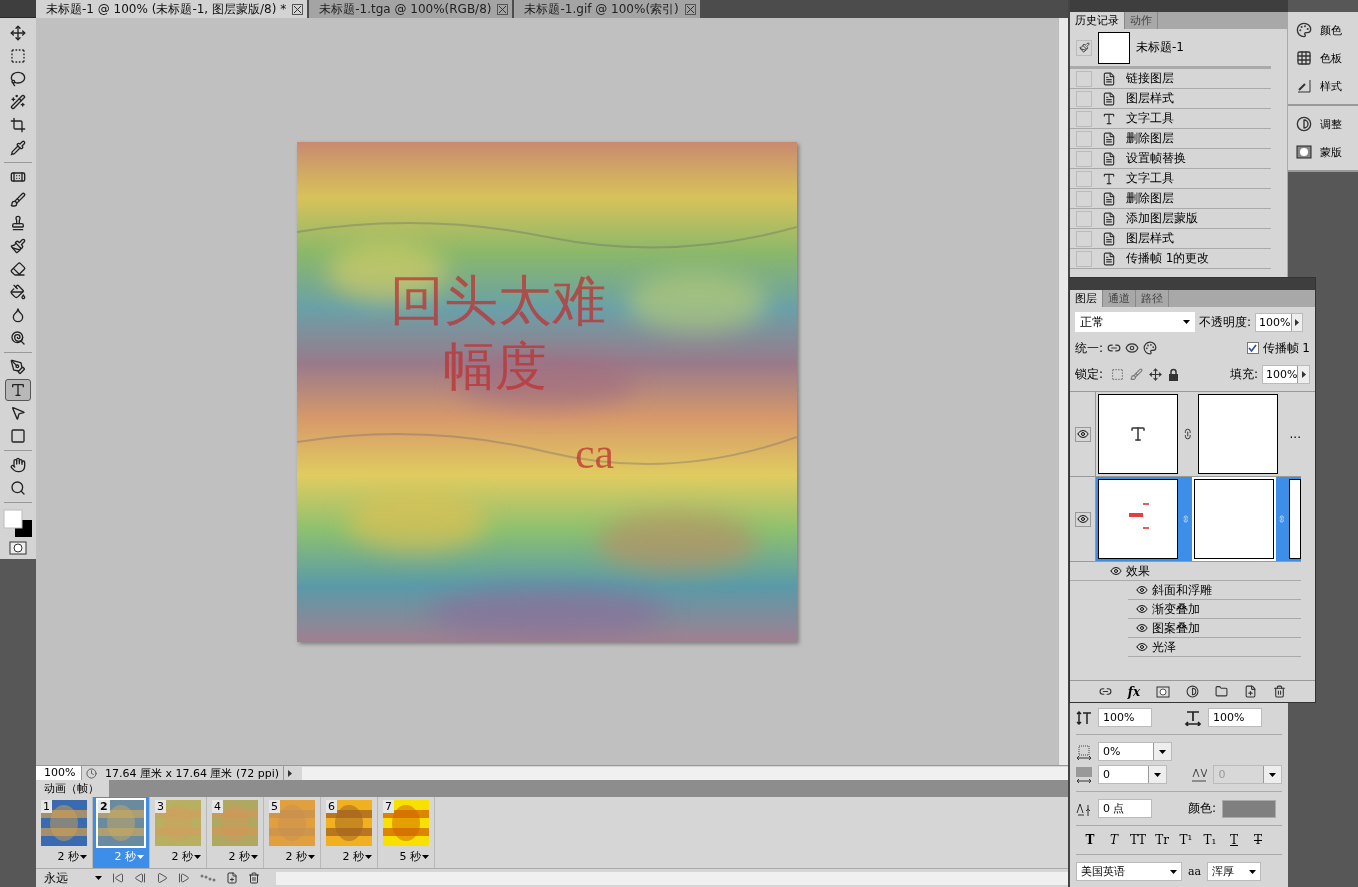 Image resolution: width=1358 pixels, height=887 pixels. Describe the element at coordinates (1138, 840) in the screenshot. I see `text-style-button: TT` at that location.